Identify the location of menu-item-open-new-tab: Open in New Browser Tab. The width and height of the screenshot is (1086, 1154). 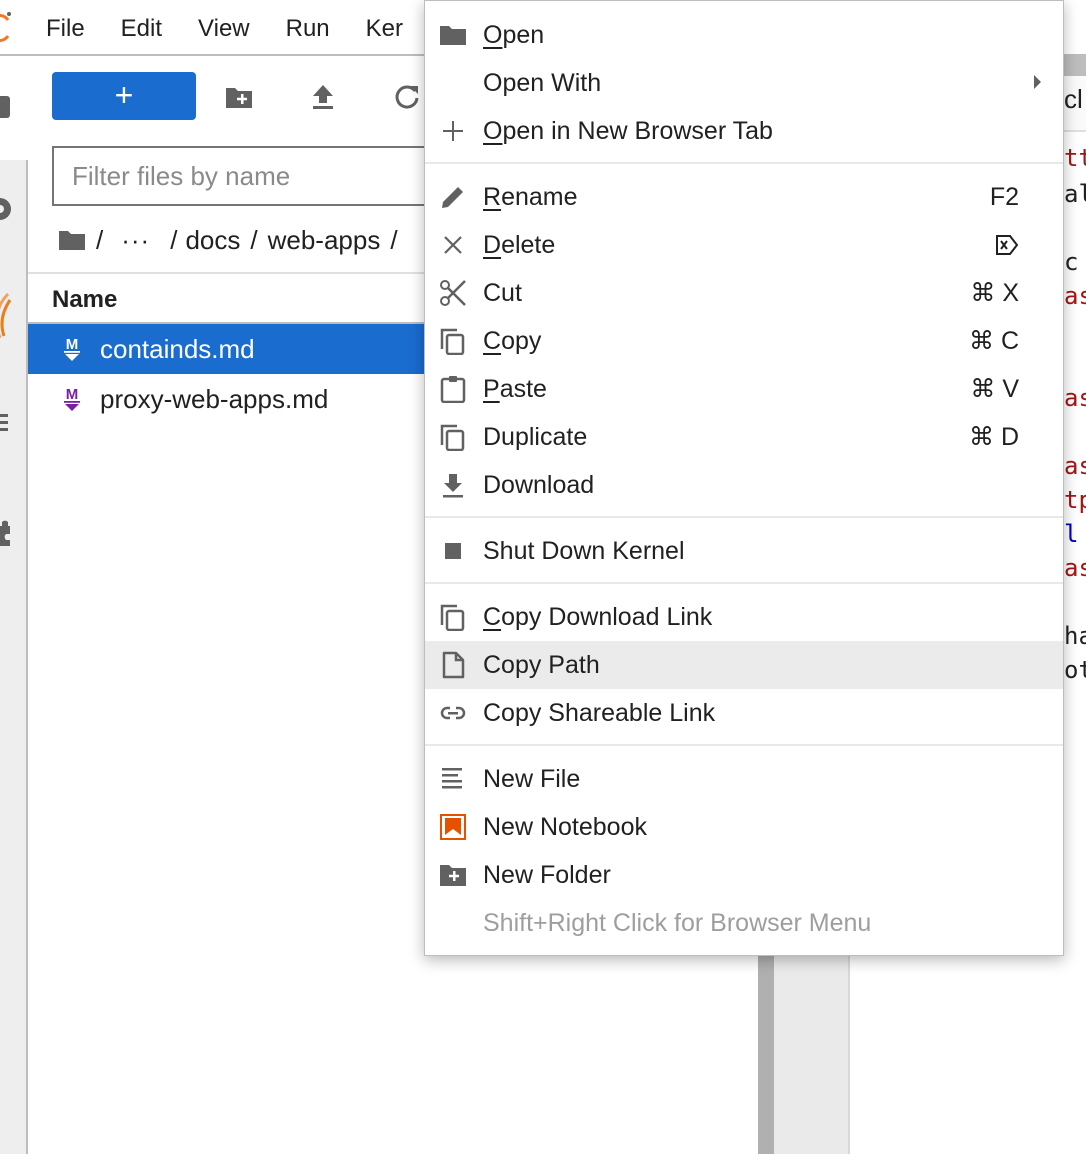
(744, 131).